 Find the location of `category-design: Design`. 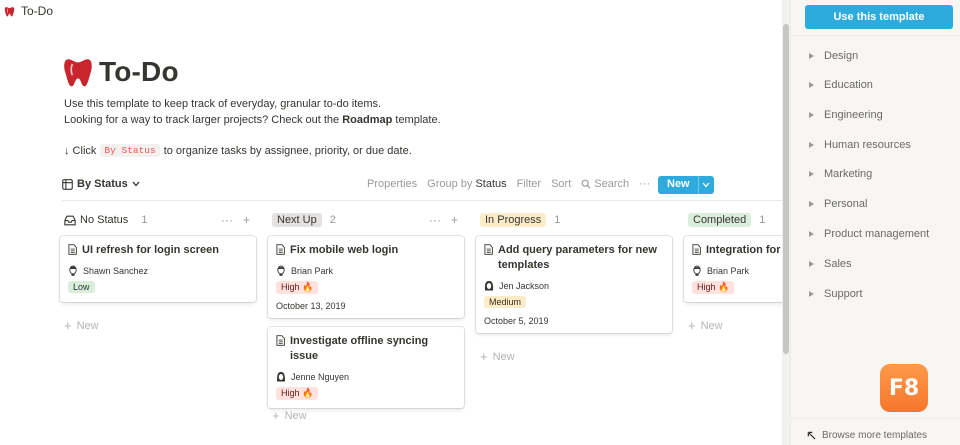

category-design: Design is located at coordinates (833, 56).